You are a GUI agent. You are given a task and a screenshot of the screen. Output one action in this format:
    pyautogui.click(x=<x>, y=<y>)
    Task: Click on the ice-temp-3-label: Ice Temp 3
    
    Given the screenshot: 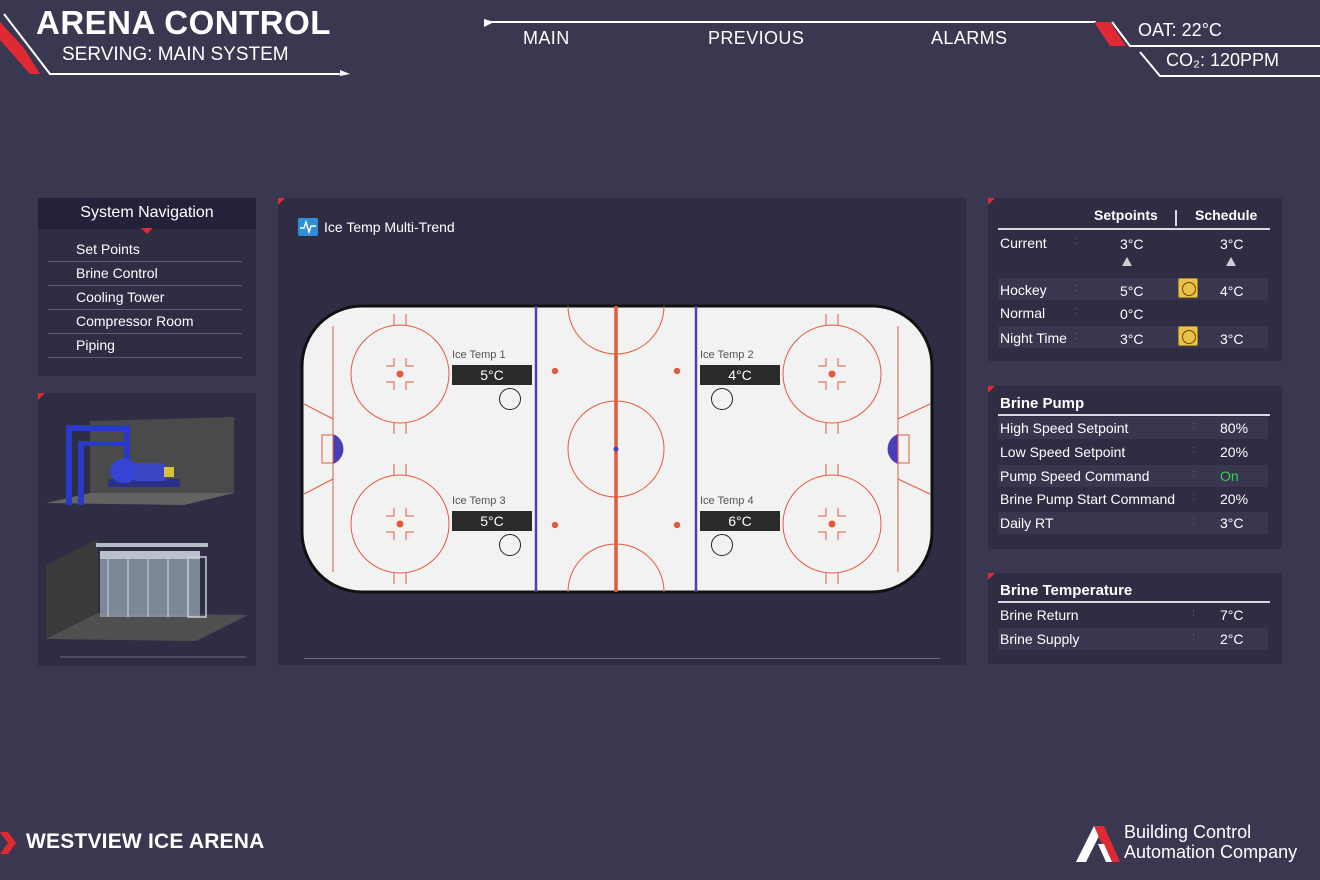 What is the action you would take?
    pyautogui.click(x=479, y=501)
    